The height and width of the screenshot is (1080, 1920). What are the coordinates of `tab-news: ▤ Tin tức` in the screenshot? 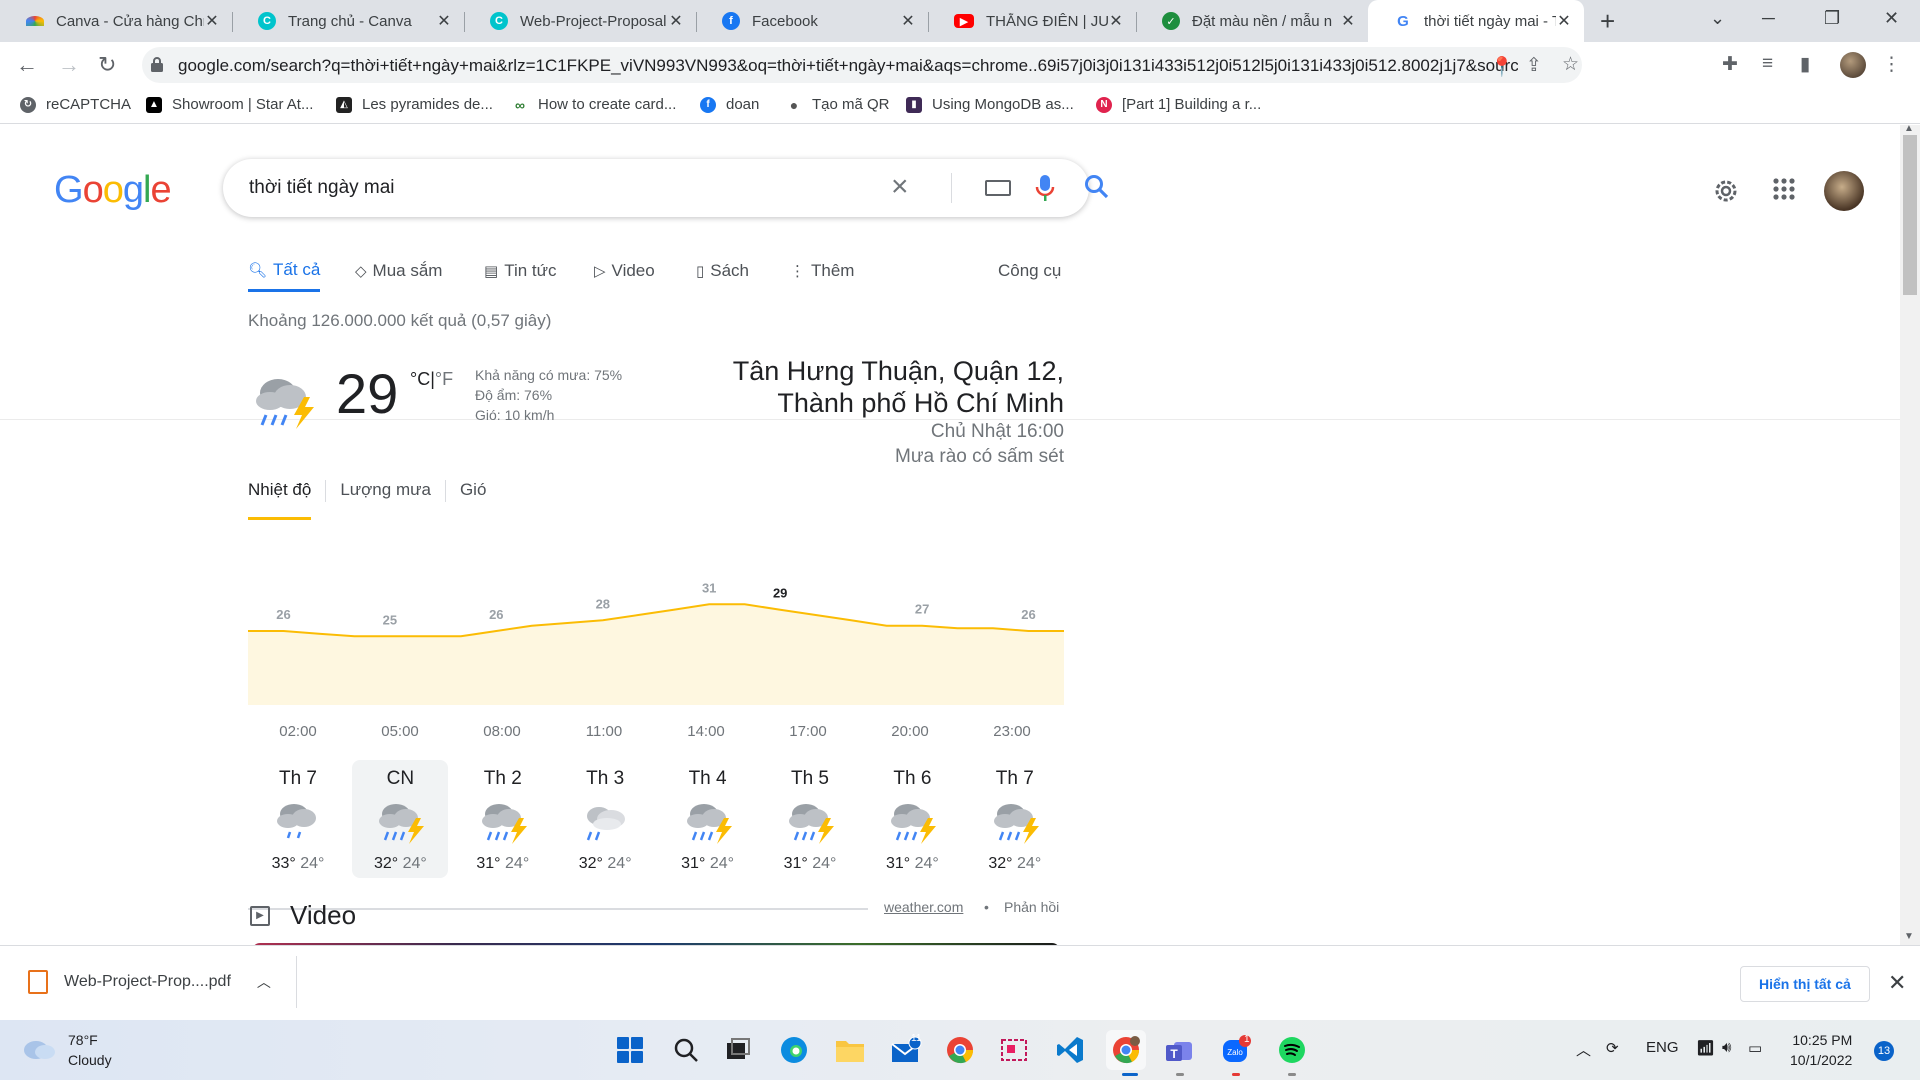 It's located at (520, 271).